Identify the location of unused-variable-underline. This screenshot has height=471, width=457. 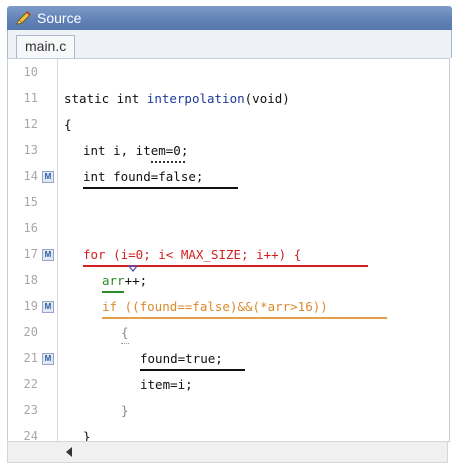
(168, 162).